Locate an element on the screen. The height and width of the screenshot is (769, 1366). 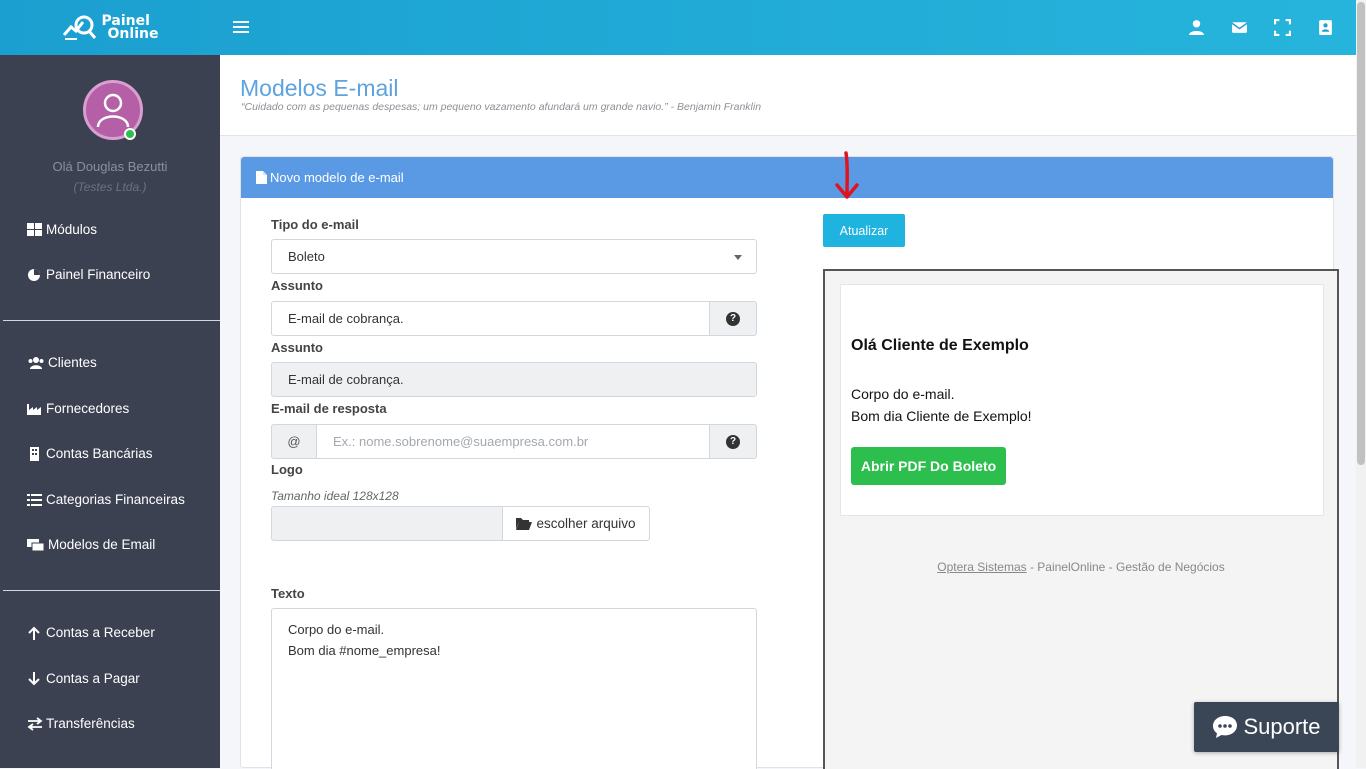
sidebar-item-label: Contas Bancárias is located at coordinates (99, 453).